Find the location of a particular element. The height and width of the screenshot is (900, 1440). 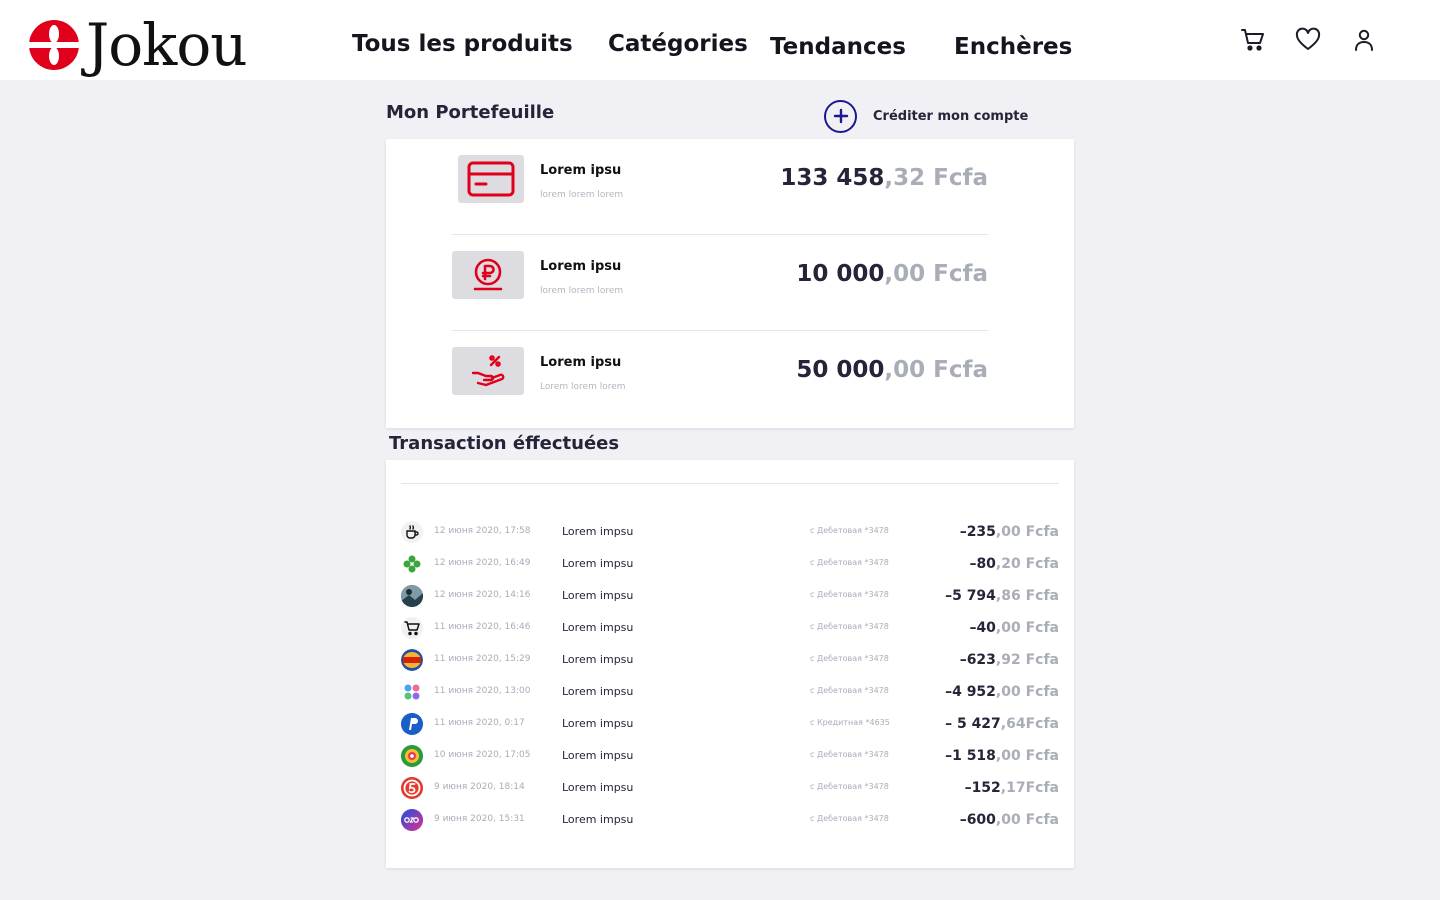

cashback-hand-icon is located at coordinates (488, 371).